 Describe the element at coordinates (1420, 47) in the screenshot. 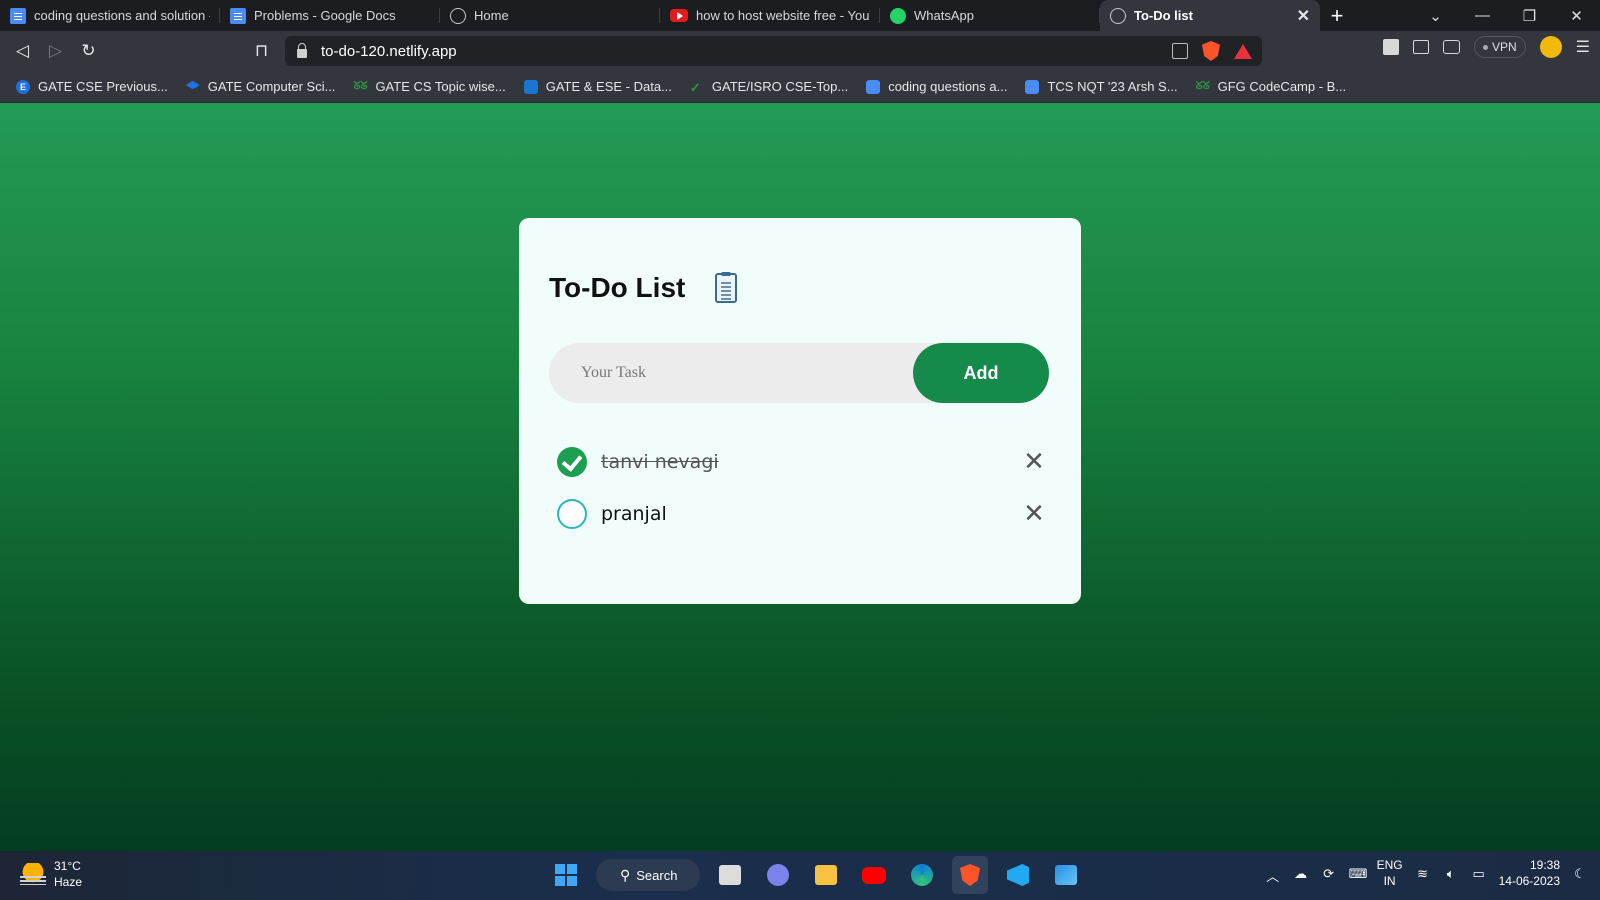

I see `sidebar-icon` at that location.